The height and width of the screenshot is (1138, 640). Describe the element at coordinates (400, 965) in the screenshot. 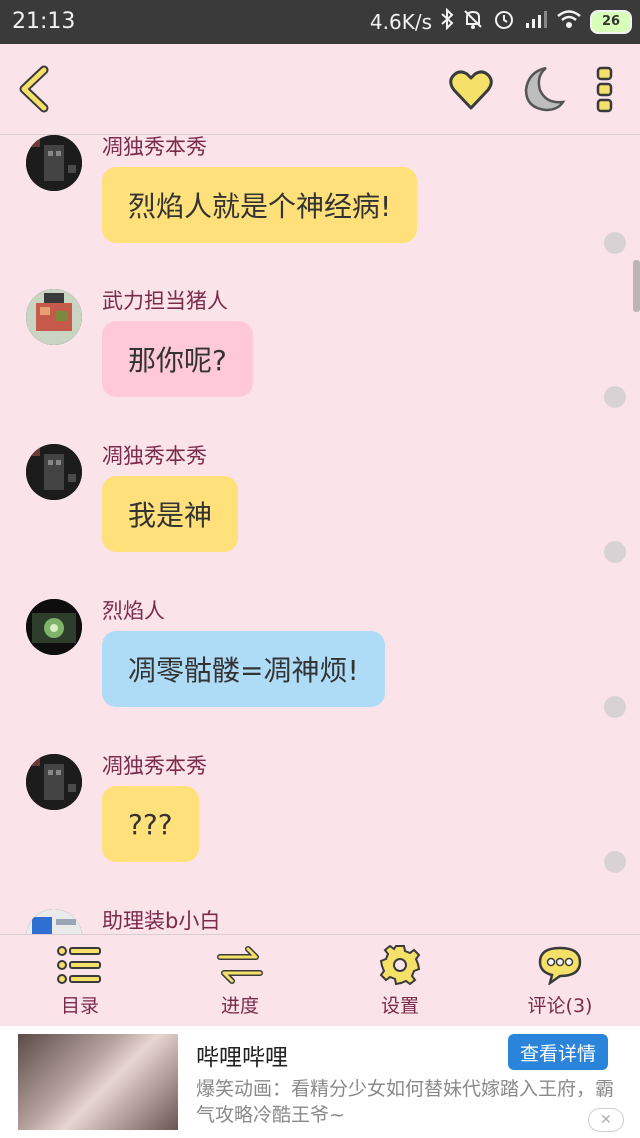

I see `gear-icon` at that location.